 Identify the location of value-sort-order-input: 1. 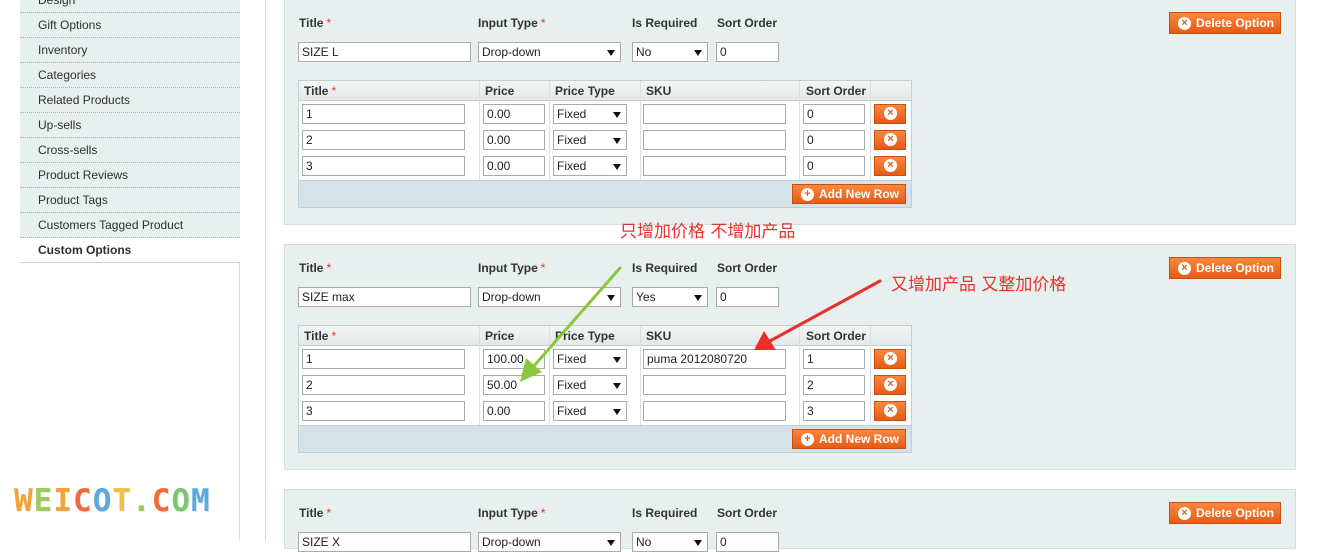
(834, 359).